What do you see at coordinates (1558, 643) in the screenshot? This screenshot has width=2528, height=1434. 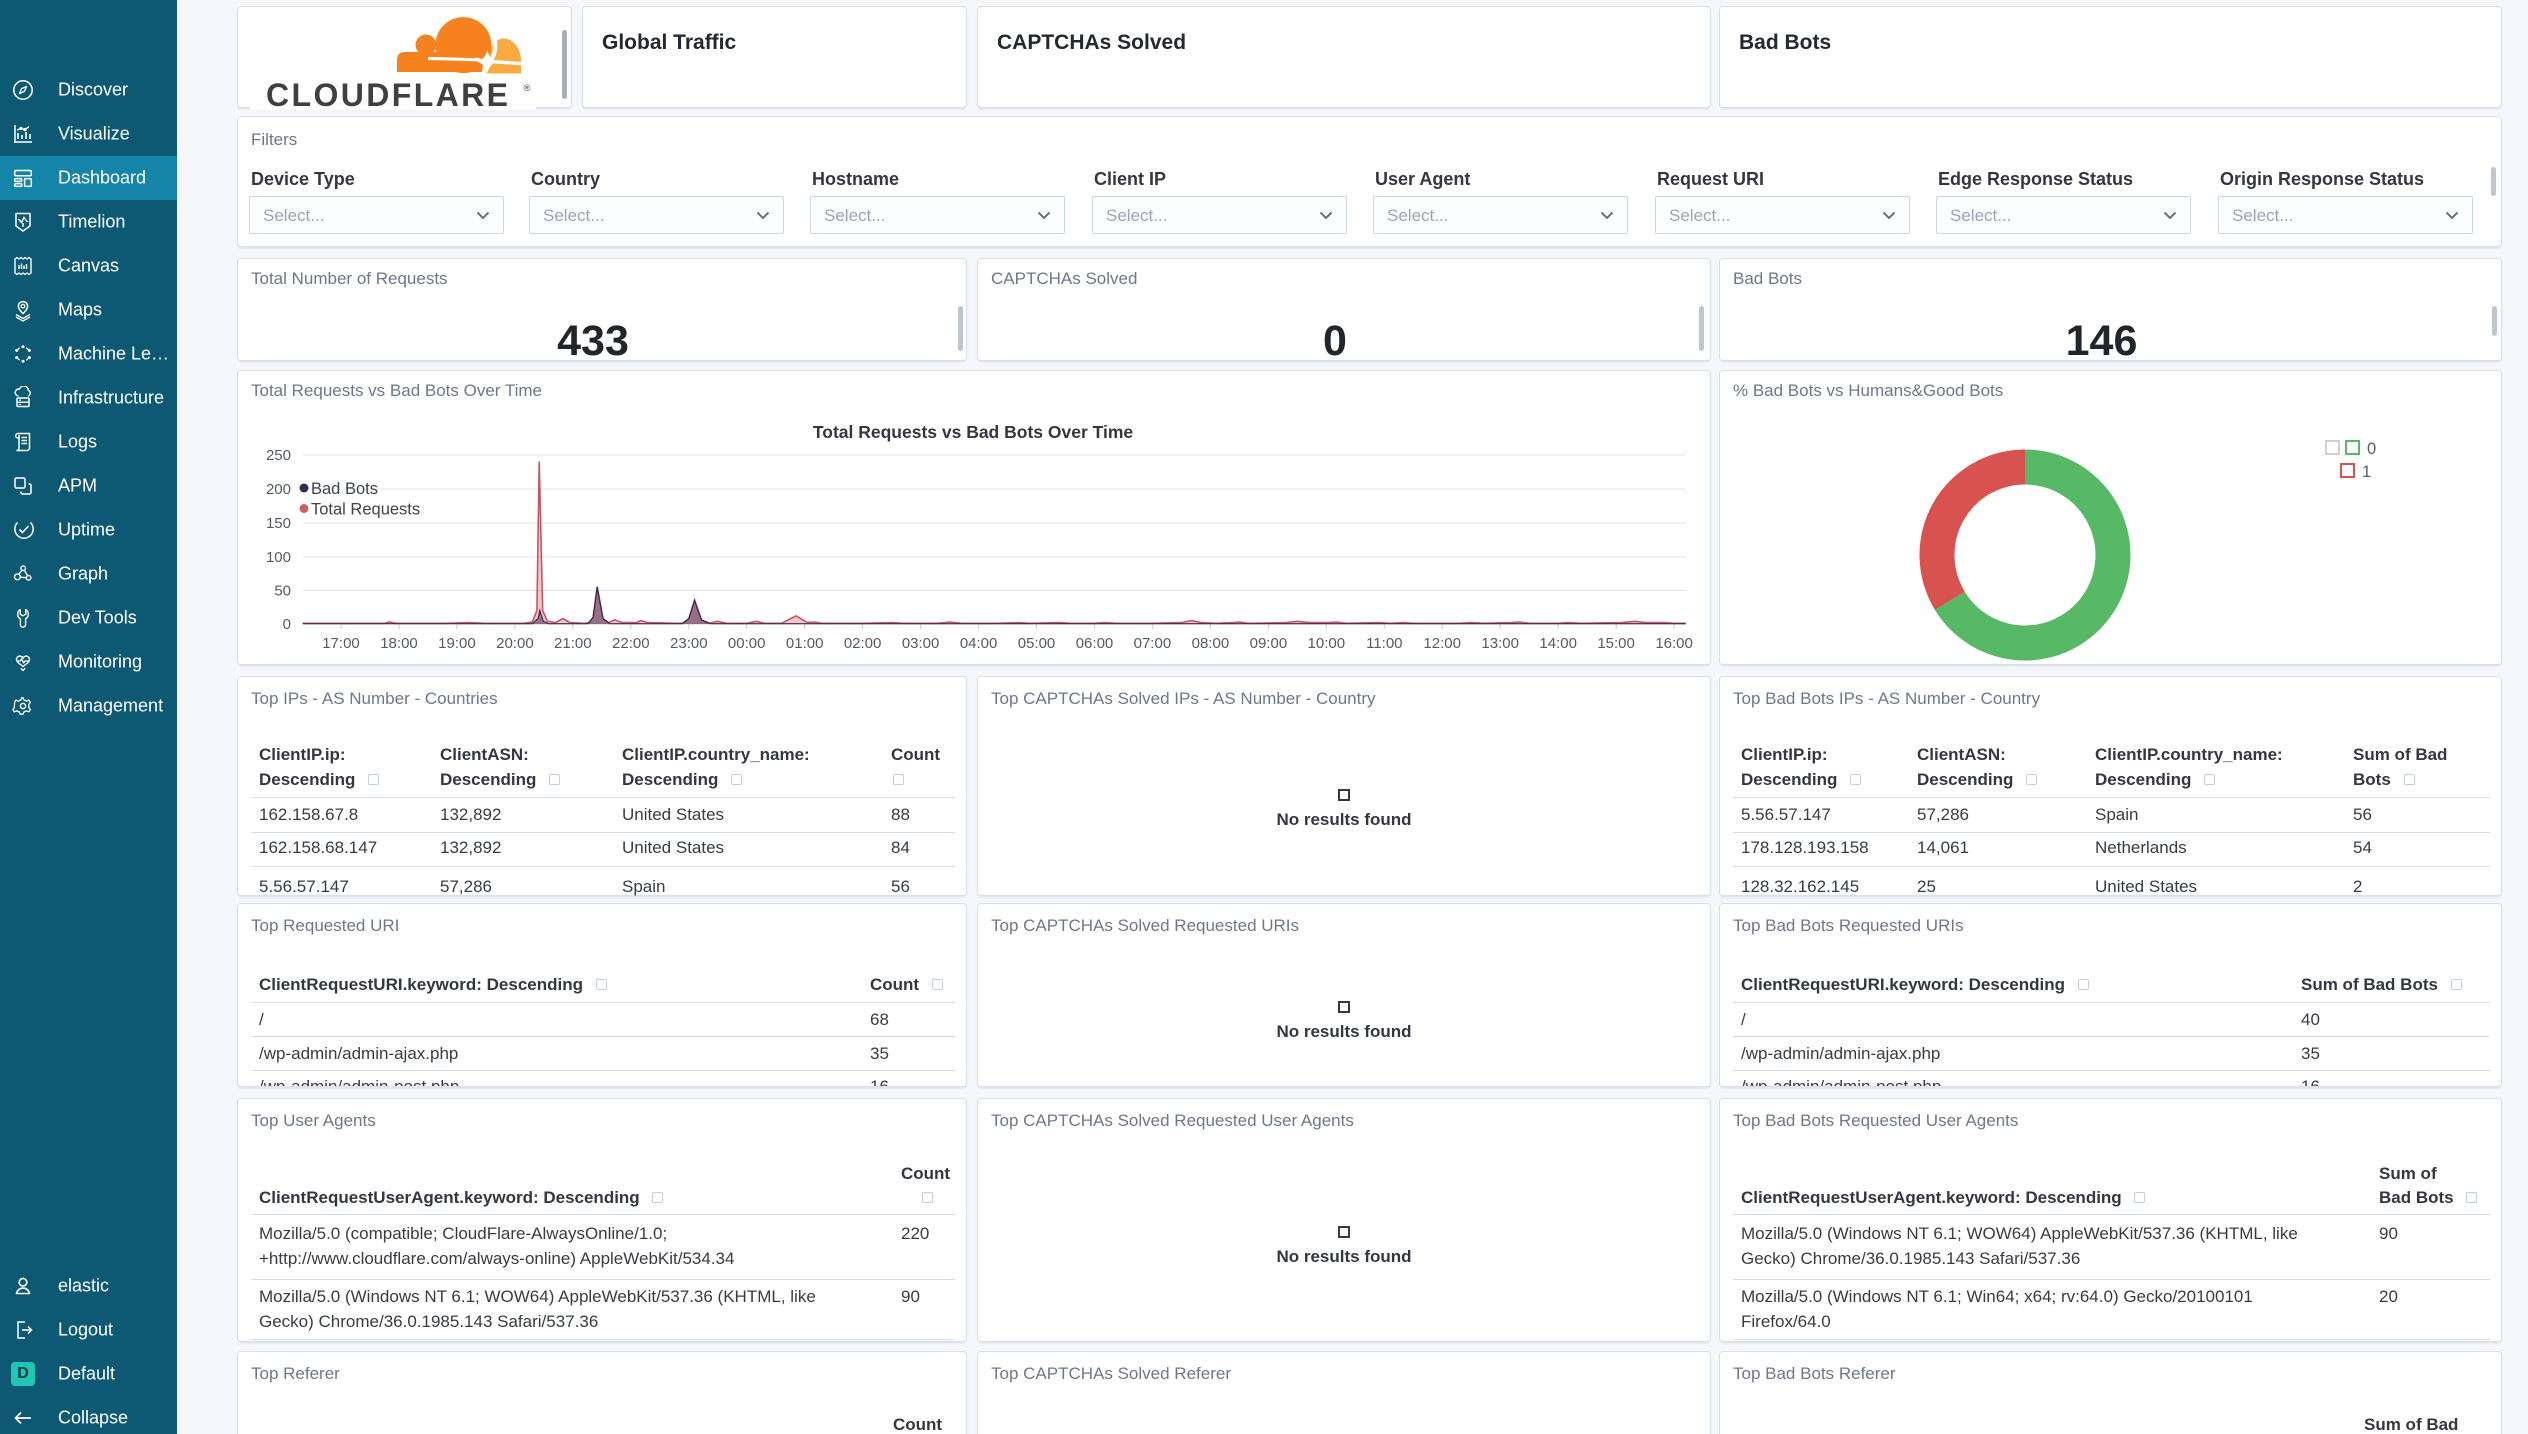 I see `svg-text: 14:00` at bounding box center [1558, 643].